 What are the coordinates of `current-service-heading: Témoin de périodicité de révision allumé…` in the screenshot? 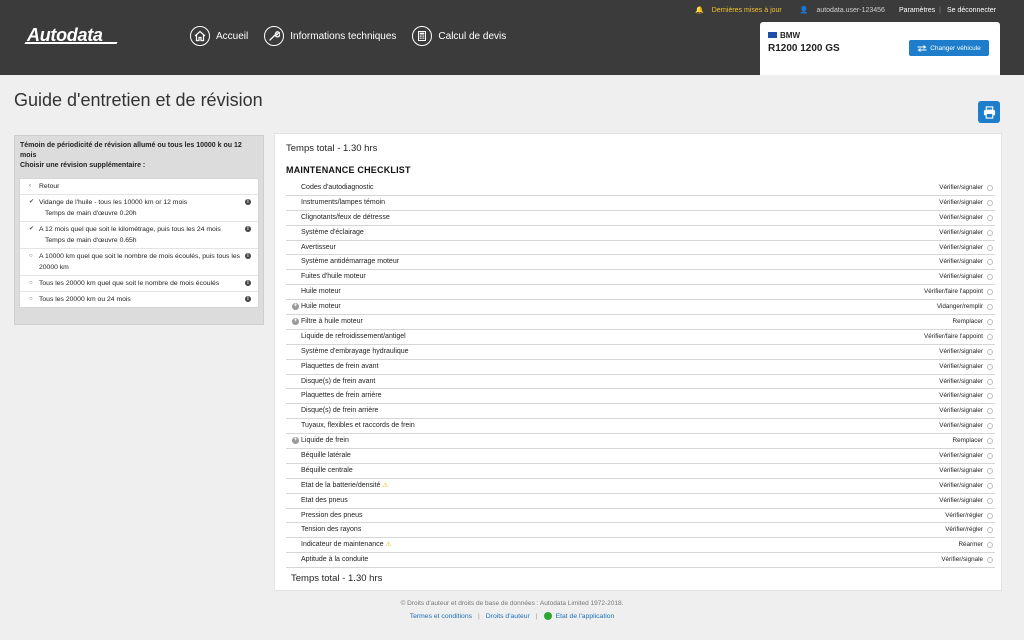 It's located at (131, 150).